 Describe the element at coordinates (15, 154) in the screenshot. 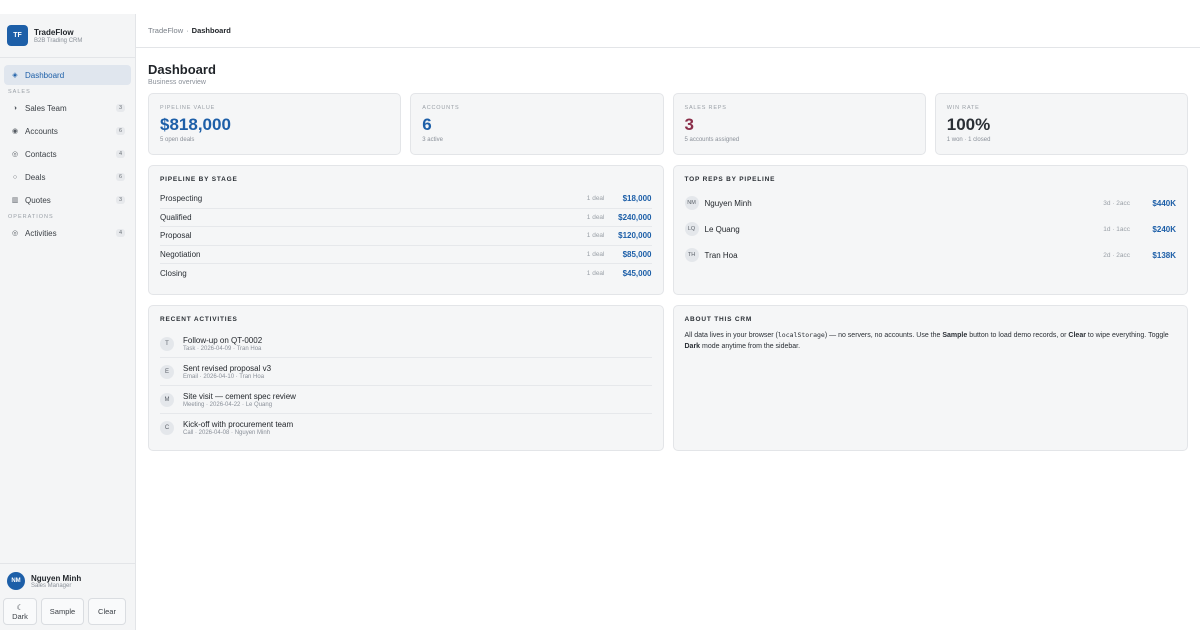

I see `ring-icon: ◎` at that location.